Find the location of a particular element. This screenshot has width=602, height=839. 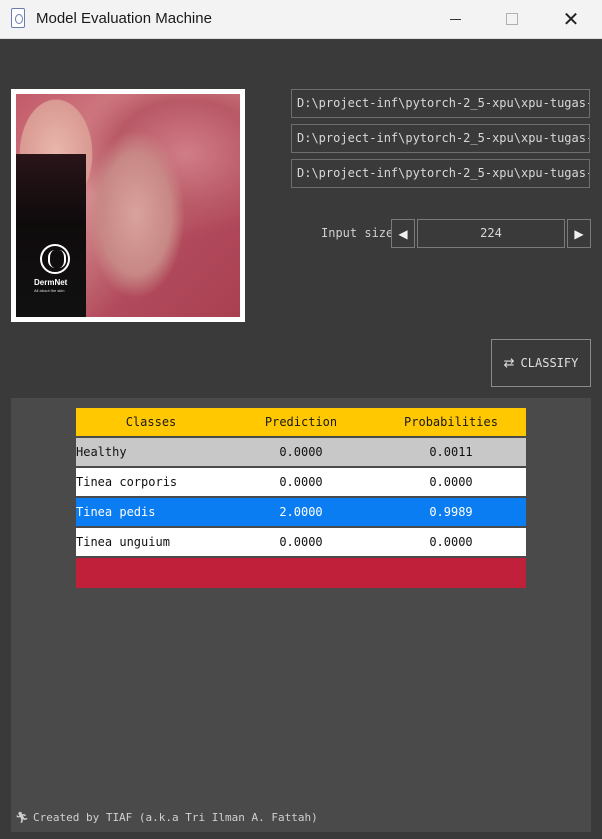

prediction-value: 2.0000 is located at coordinates (301, 512).